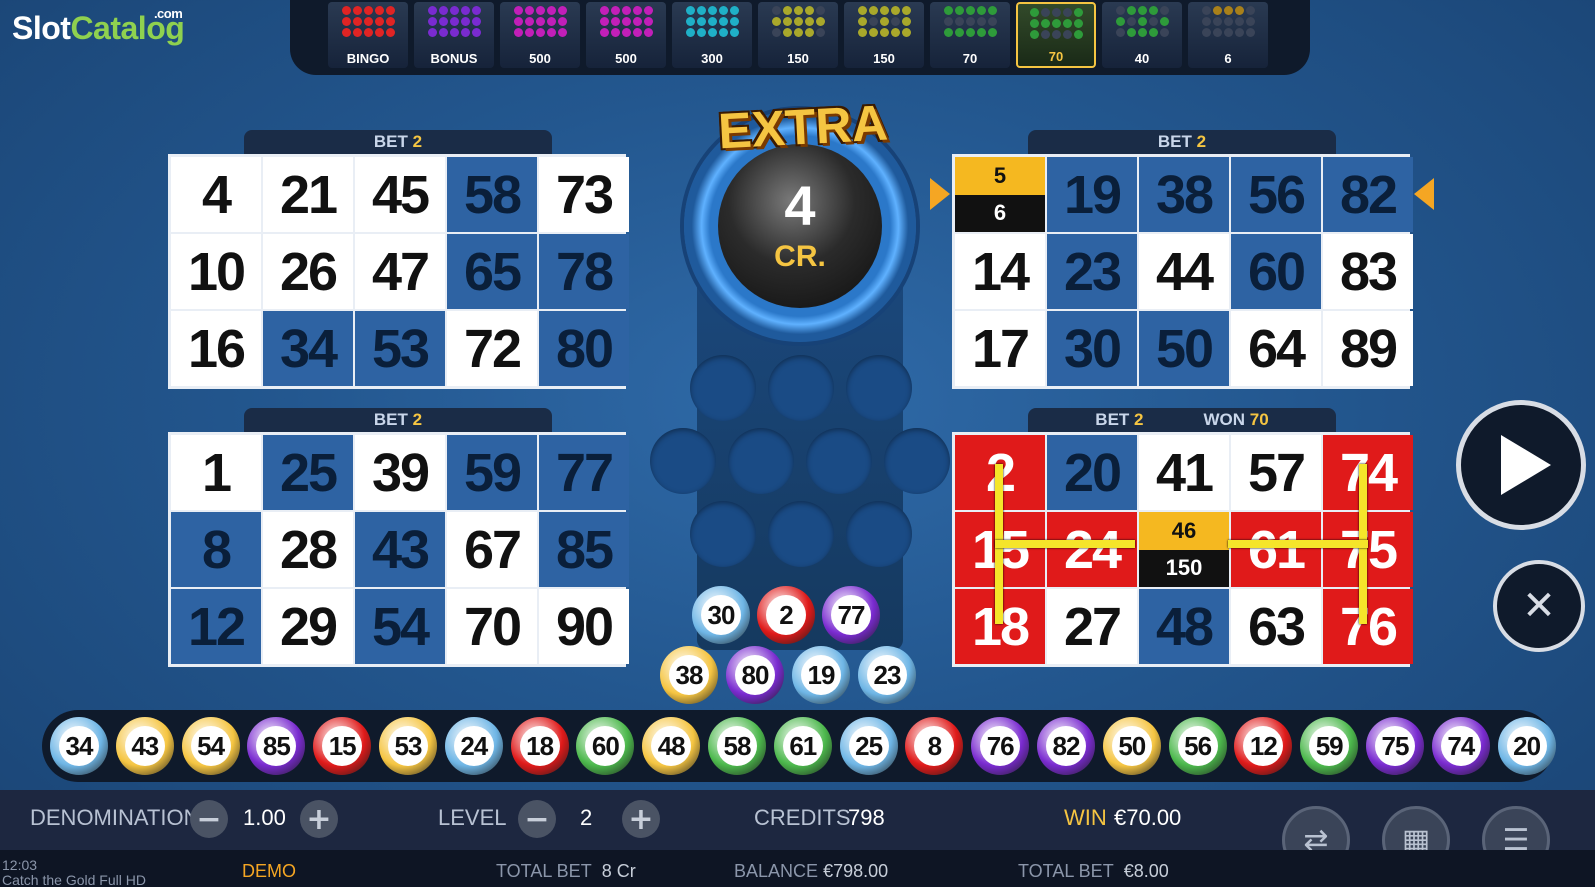  Describe the element at coordinates (492, 194) in the screenshot. I see `card-number: 58` at that location.